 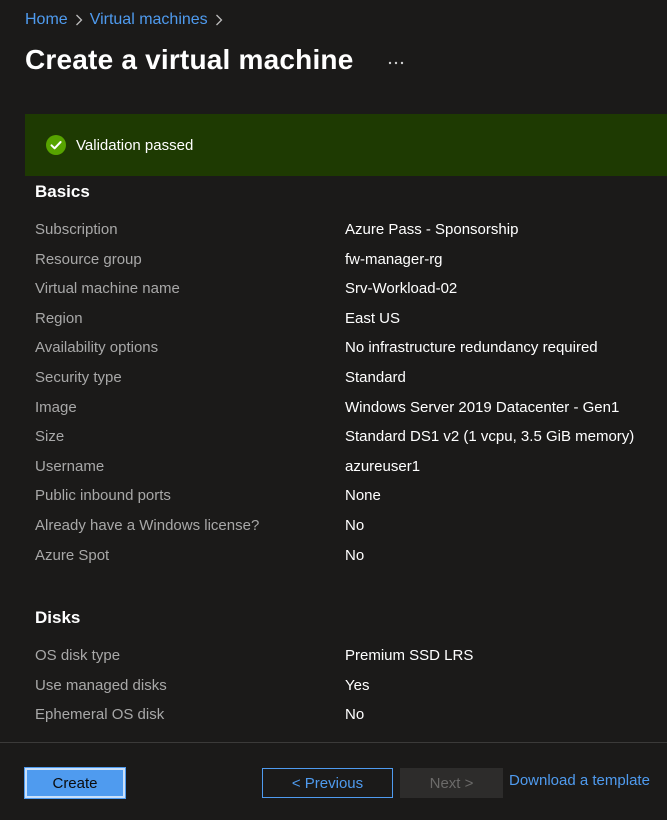 I want to click on summary-row-azure-spot: Azure Spot No, so click(x=351, y=562).